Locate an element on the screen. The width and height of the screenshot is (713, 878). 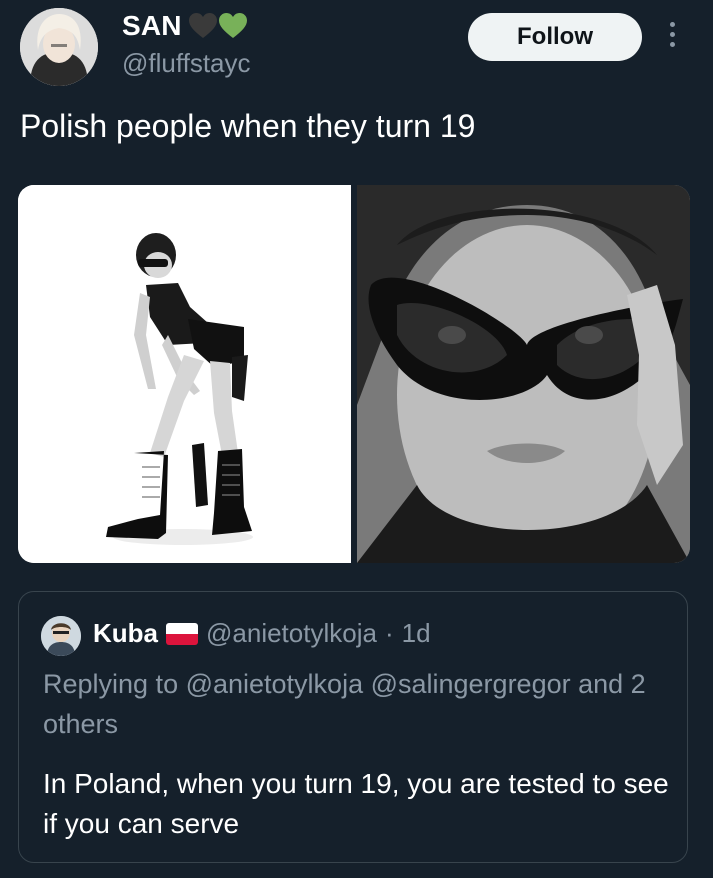
green-heart-icon is located at coordinates (232, 25).